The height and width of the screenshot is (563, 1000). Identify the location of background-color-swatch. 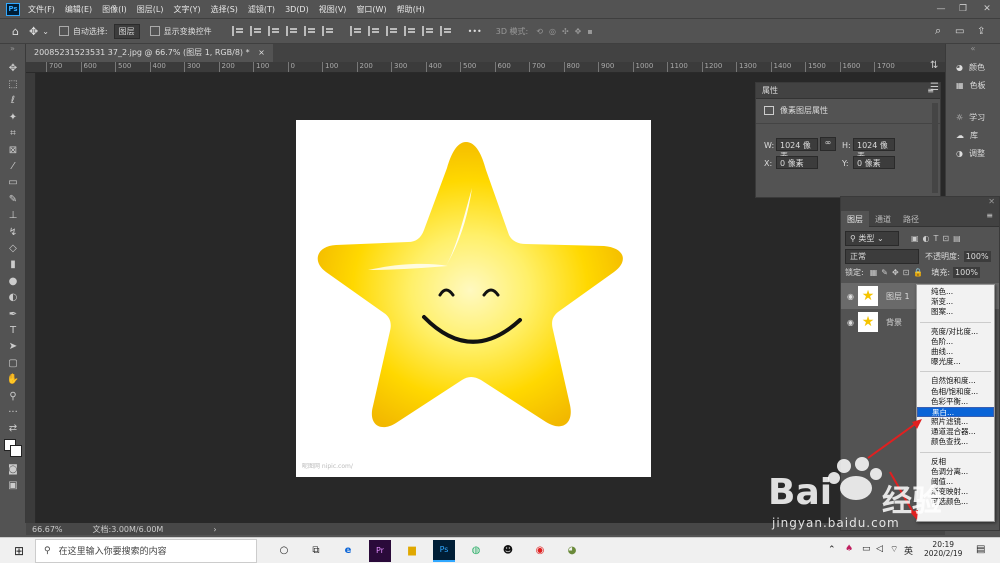
(16, 450).